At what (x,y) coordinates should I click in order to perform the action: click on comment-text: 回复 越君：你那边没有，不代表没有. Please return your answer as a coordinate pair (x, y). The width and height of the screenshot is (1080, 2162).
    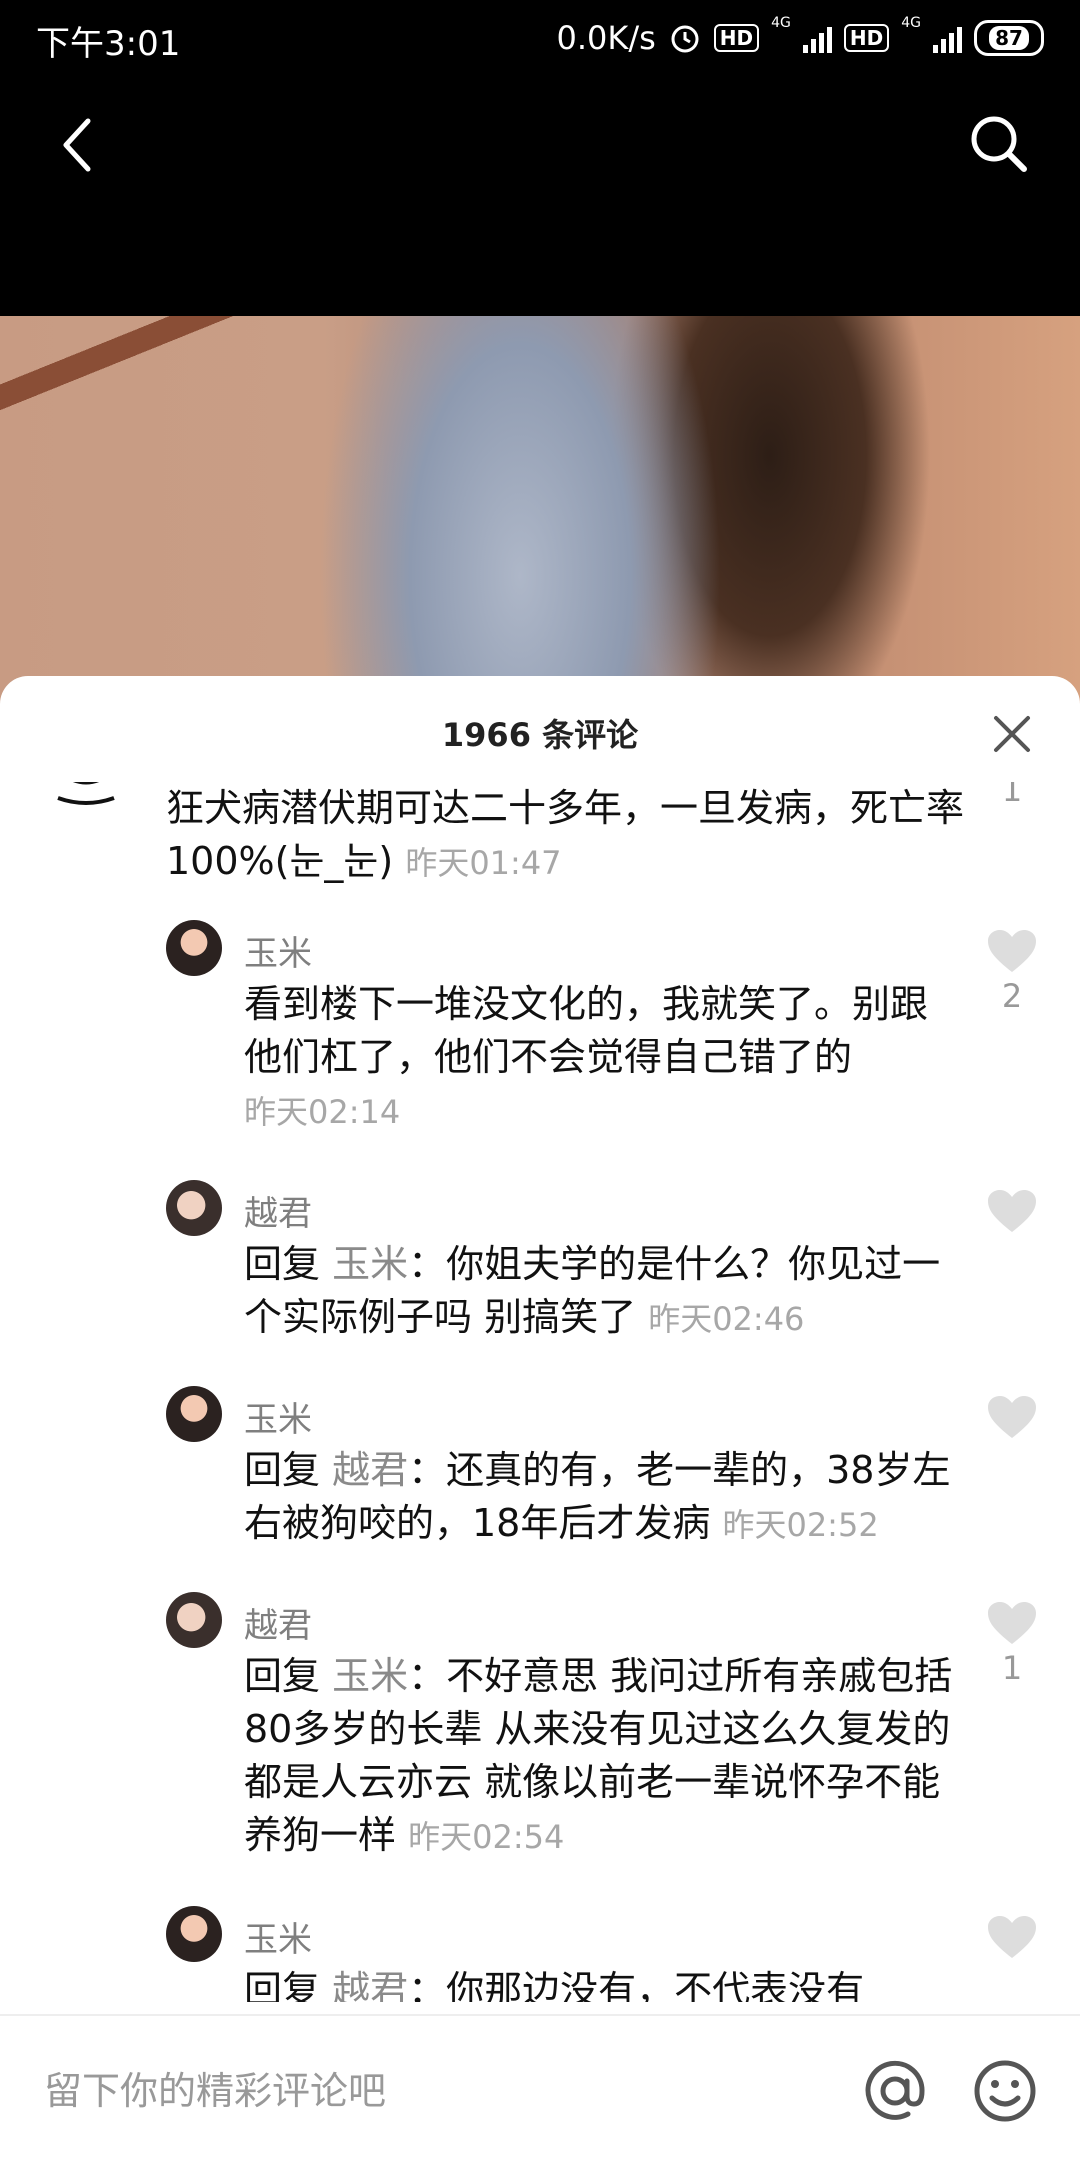
    Looking at the image, I should click on (604, 1983).